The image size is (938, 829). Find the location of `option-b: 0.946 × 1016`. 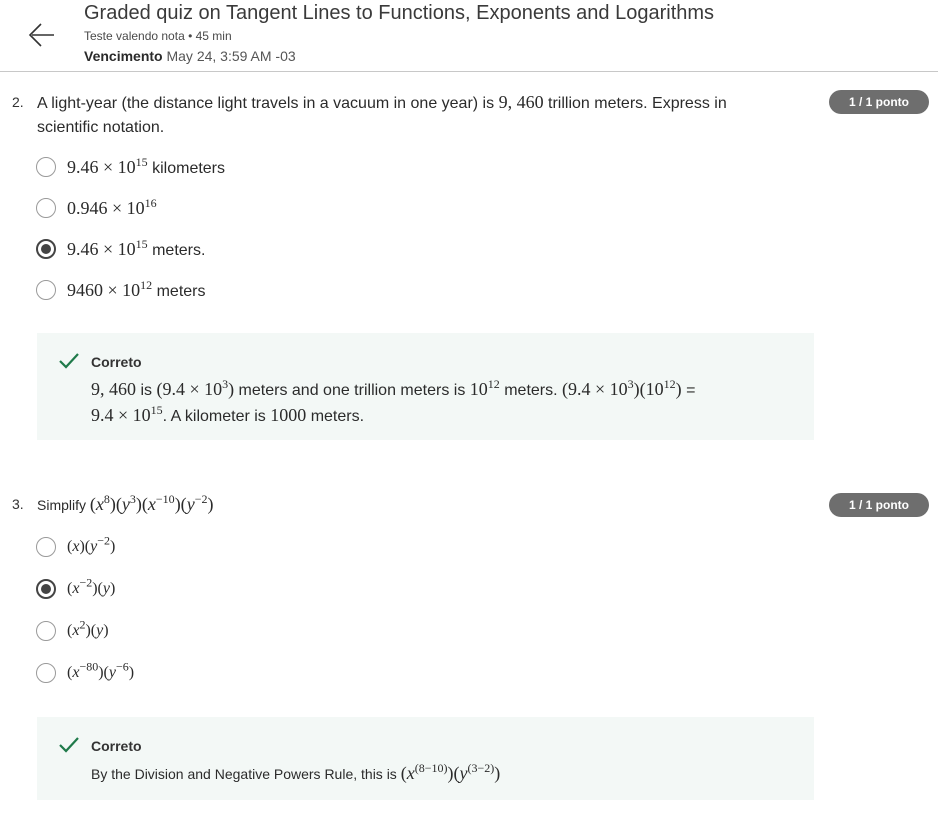

option-b: 0.946 × 1016 is located at coordinates (96, 208).